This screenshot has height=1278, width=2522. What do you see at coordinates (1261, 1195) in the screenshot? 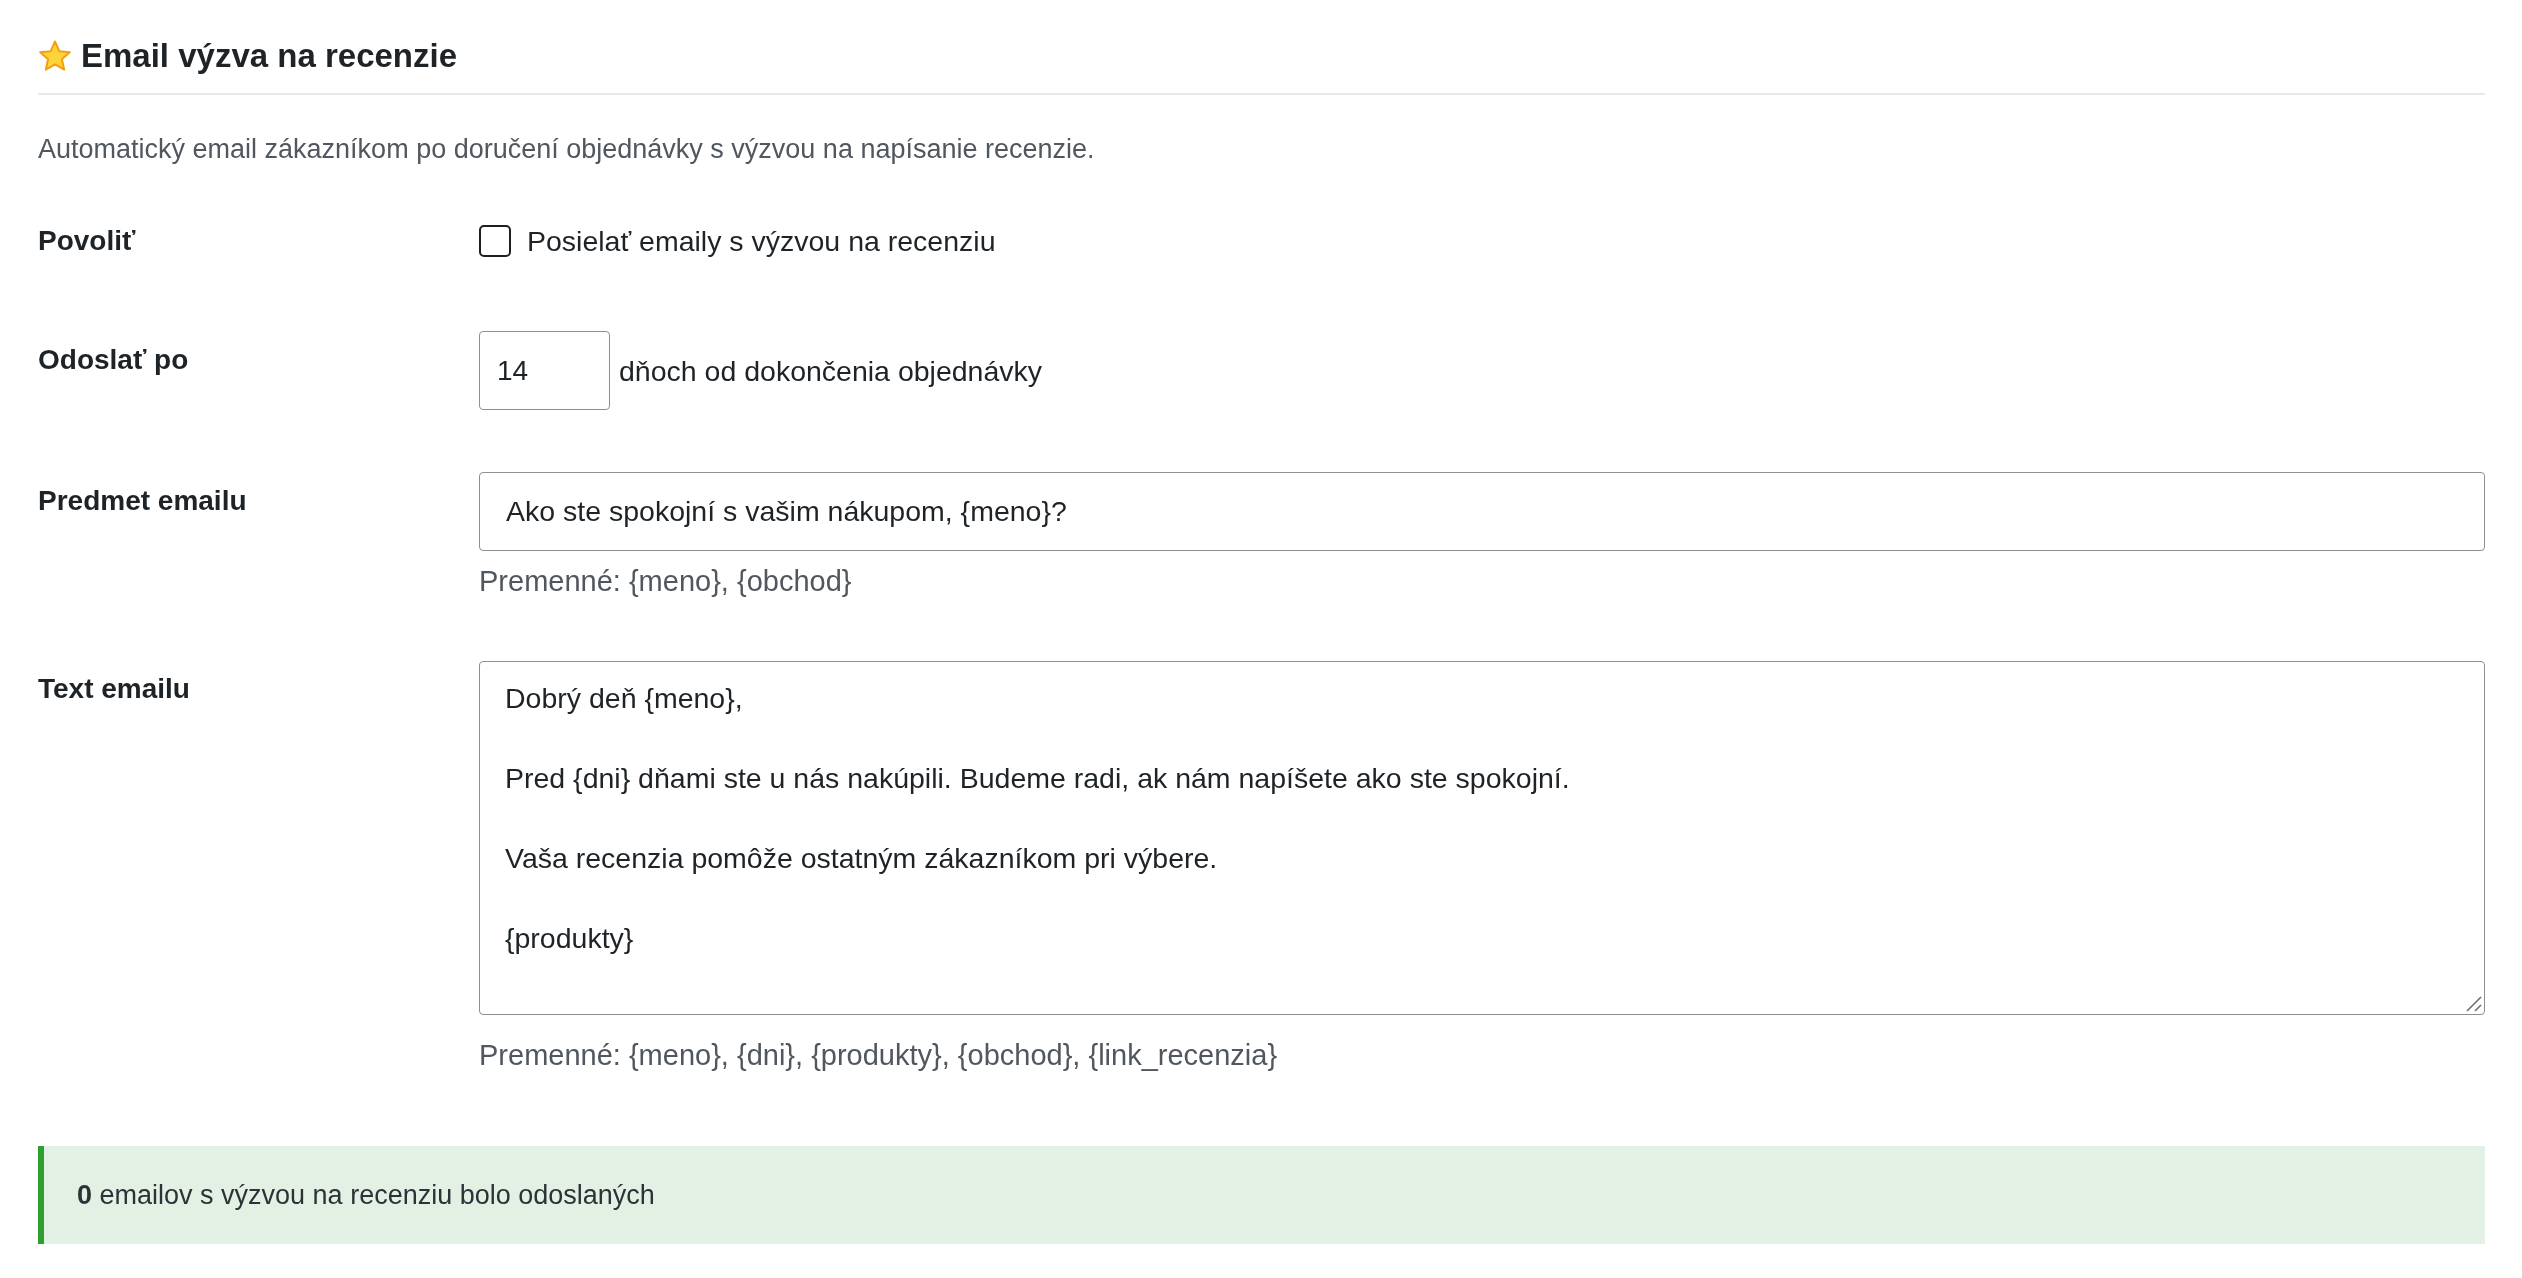
I see `sent-count-notice: 0 emailov s výzvou na recenziu bolo odoslaných` at bounding box center [1261, 1195].